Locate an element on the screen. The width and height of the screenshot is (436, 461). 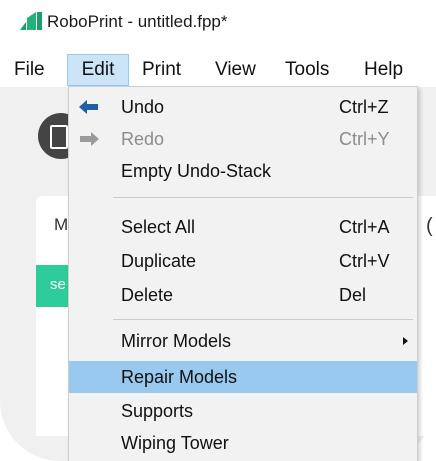
app-logo-icon is located at coordinates (31, 21).